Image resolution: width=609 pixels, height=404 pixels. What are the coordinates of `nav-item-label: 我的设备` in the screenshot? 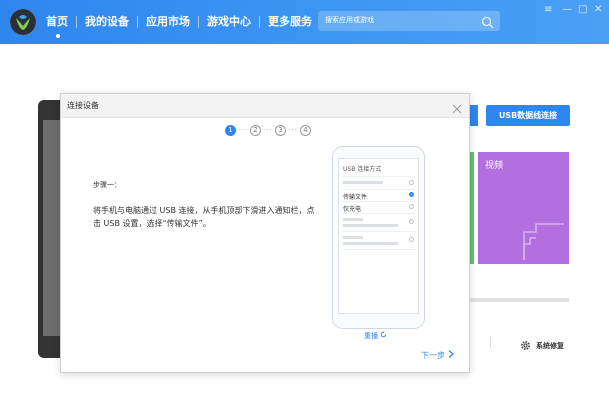 It's located at (107, 21).